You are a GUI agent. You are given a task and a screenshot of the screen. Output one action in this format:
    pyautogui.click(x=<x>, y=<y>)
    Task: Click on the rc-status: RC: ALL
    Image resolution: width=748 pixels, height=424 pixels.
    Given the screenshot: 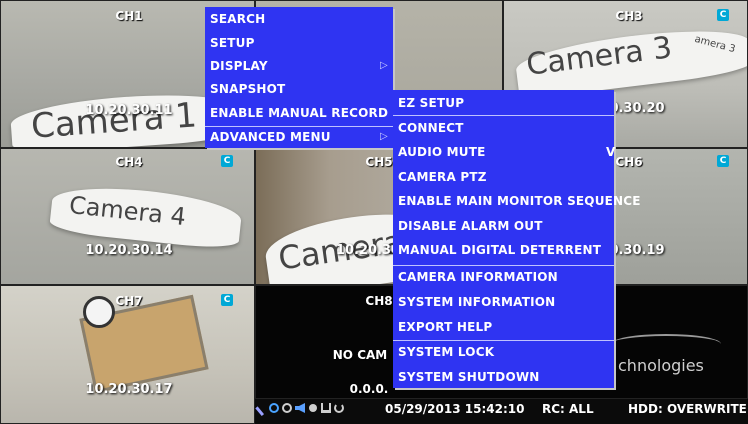 What is the action you would take?
    pyautogui.click(x=568, y=409)
    